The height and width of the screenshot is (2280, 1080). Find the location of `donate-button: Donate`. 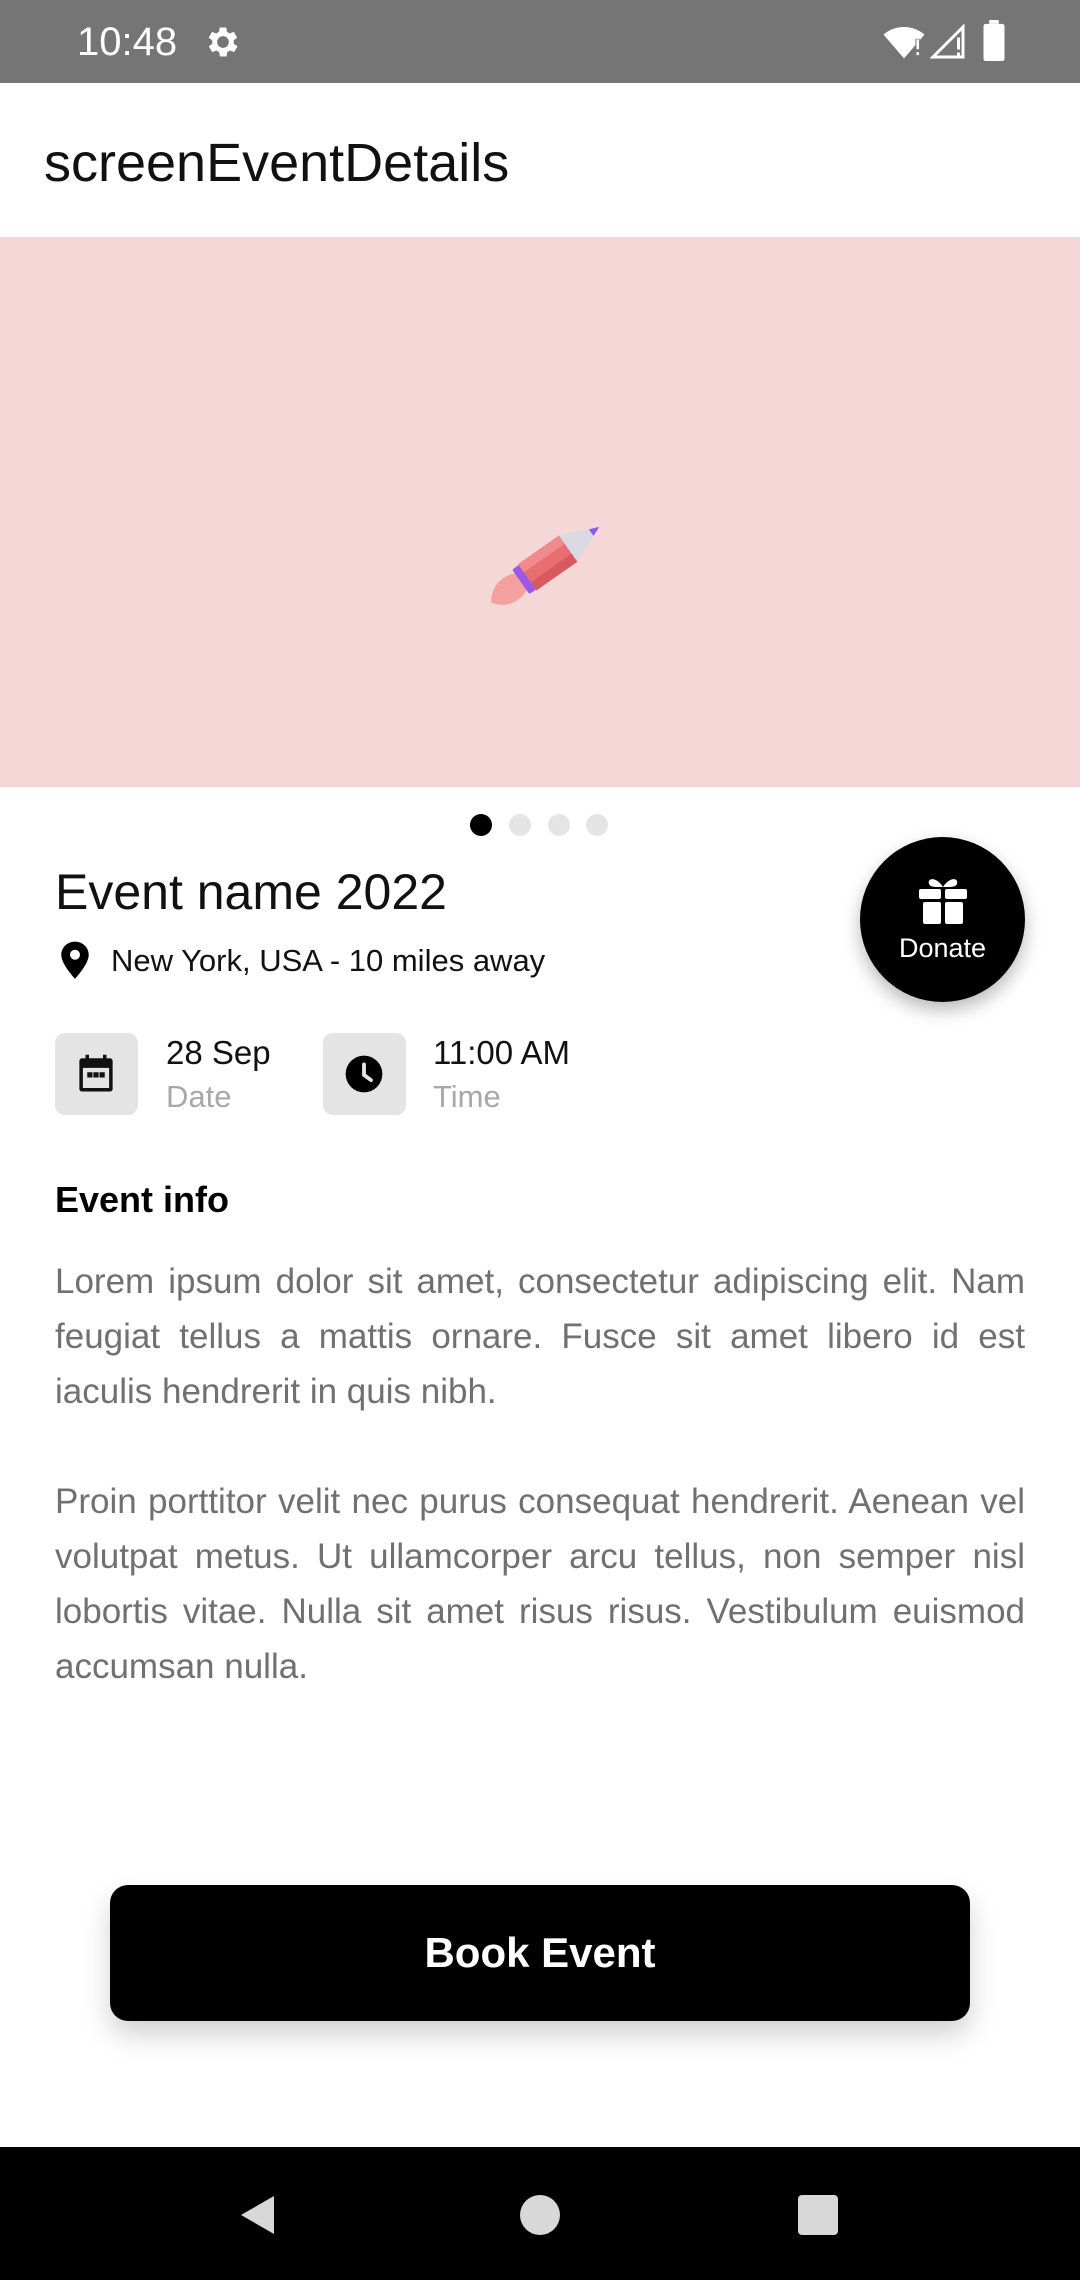

donate-button: Donate is located at coordinates (942, 919).